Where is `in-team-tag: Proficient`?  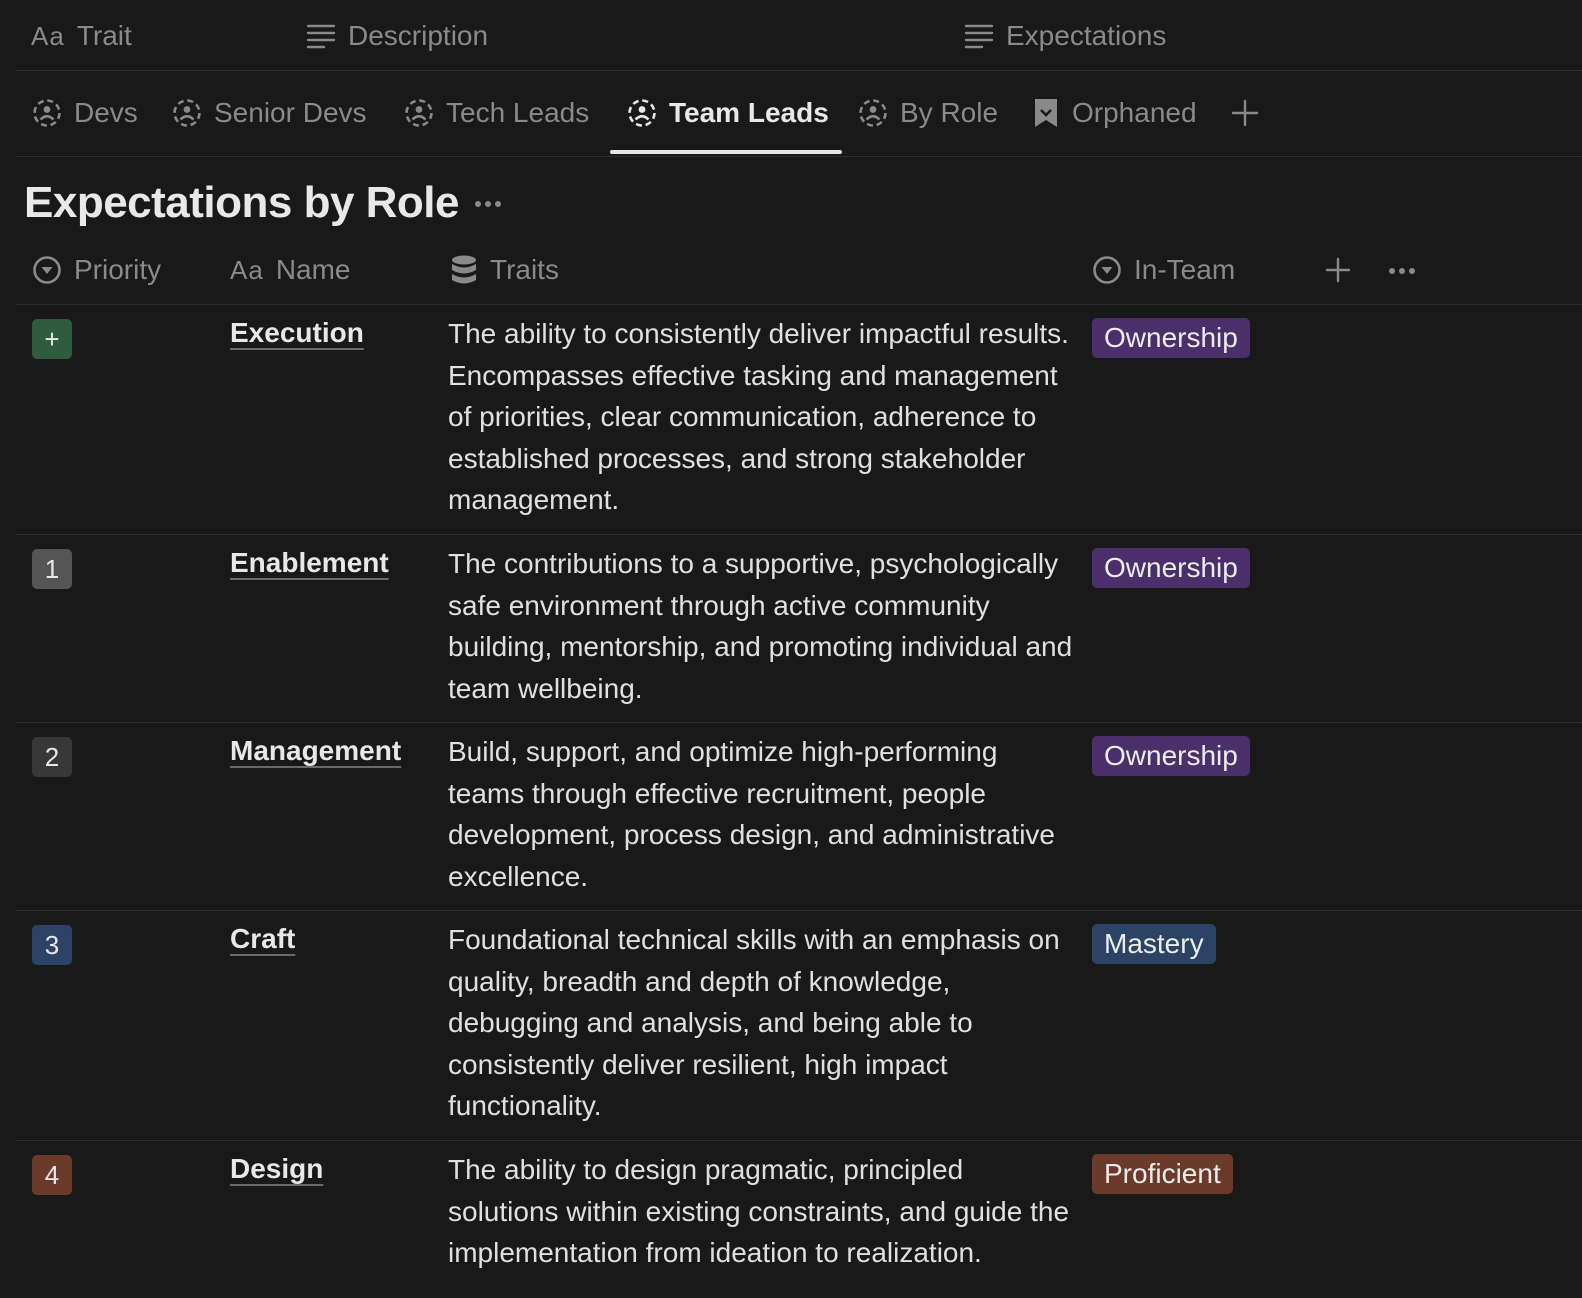
in-team-tag: Proficient is located at coordinates (1162, 1174).